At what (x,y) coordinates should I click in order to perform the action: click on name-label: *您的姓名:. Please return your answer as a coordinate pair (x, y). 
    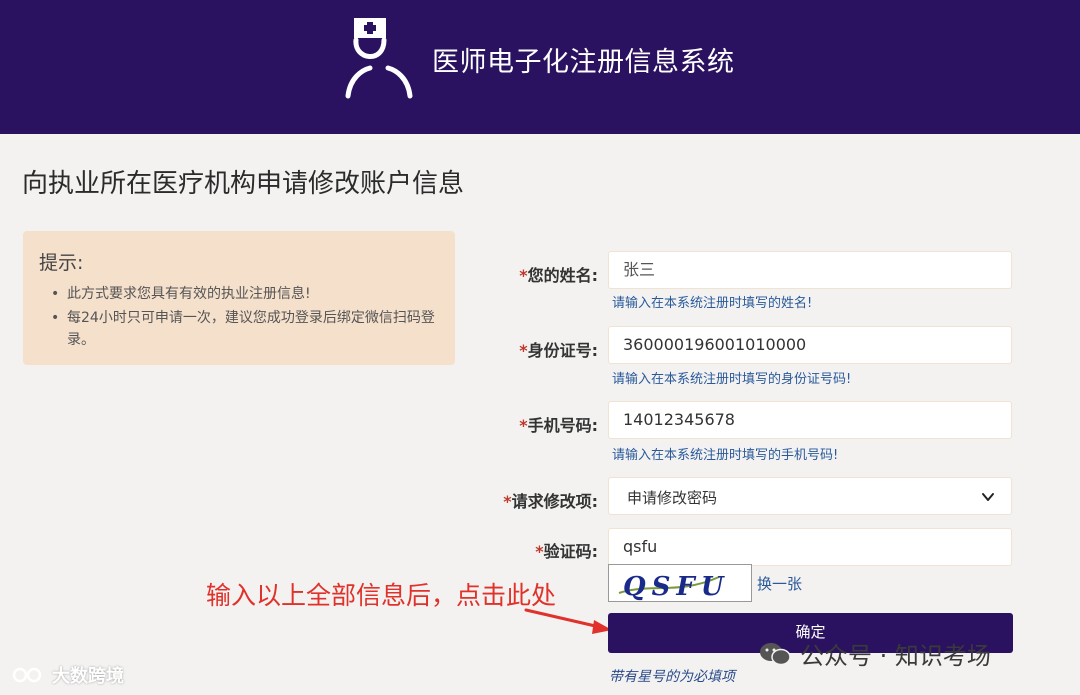
    Looking at the image, I should click on (558, 275).